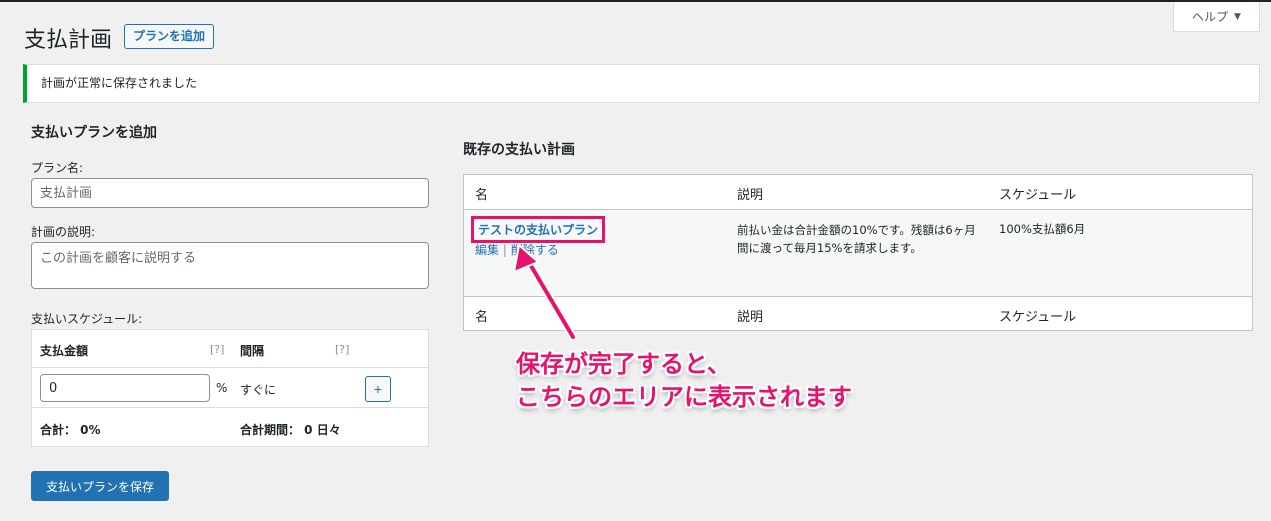 The image size is (1271, 521). Describe the element at coordinates (750, 193) in the screenshot. I see `column-header-description: 説明` at that location.